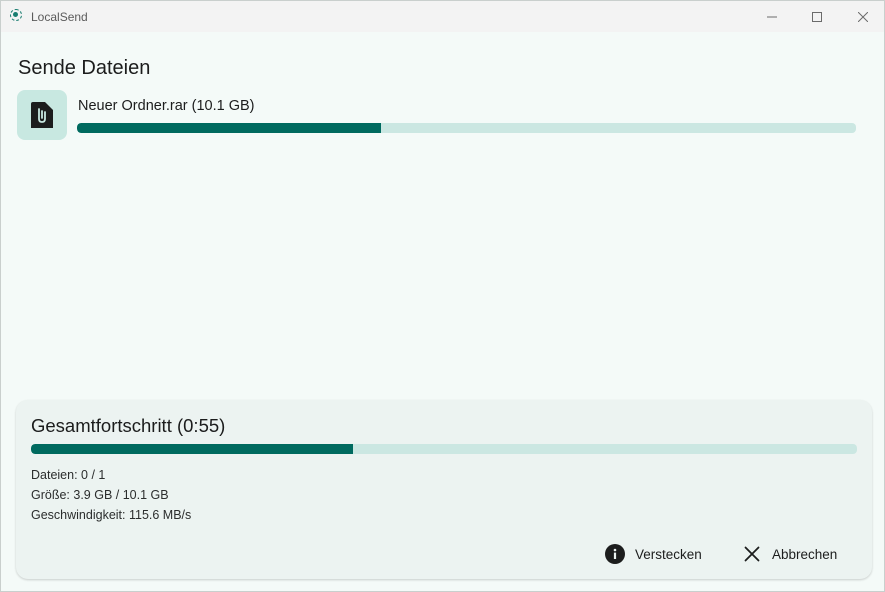 This screenshot has height=592, width=885. What do you see at coordinates (100, 495) in the screenshot?
I see `size-text: Größe: 3.9 GB / 10.1 GB` at bounding box center [100, 495].